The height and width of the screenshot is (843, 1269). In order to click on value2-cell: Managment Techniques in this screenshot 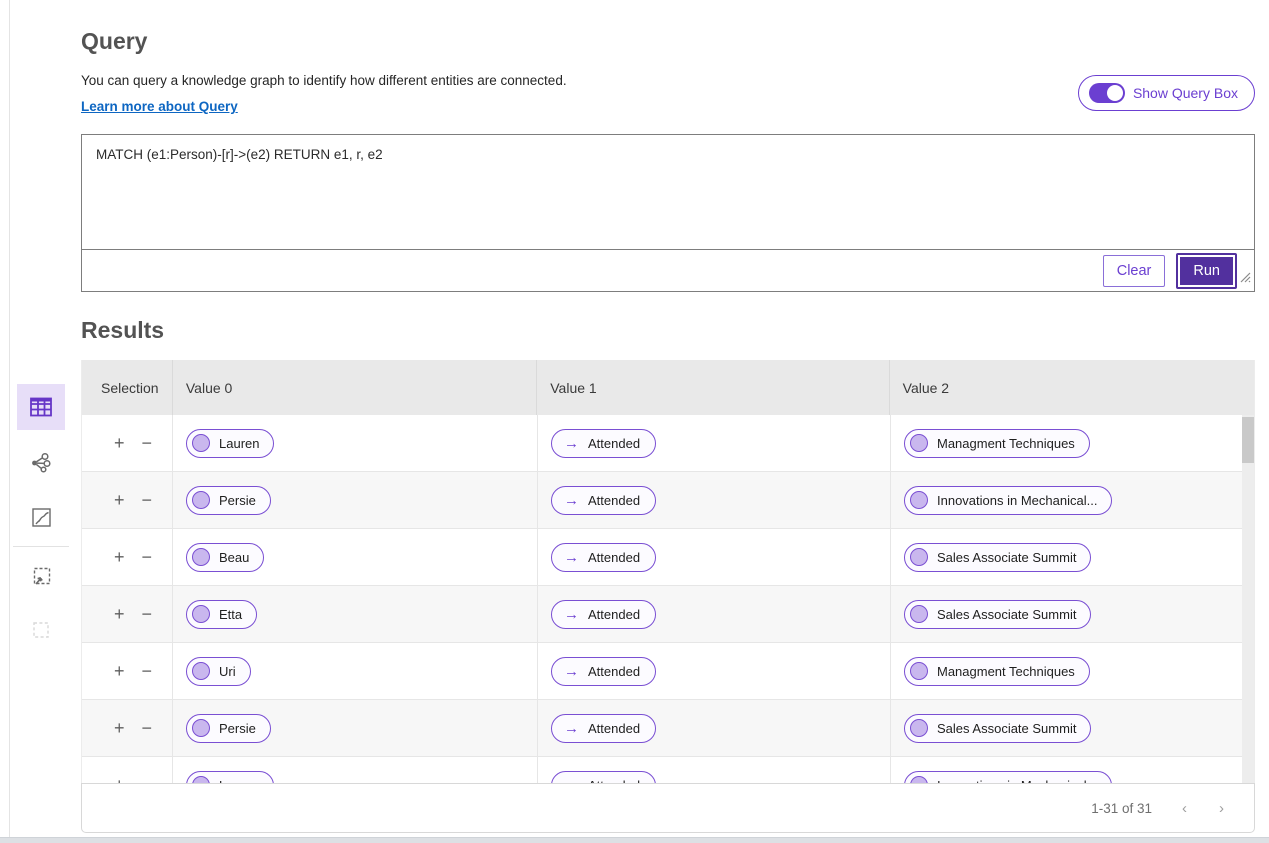, I will do `click(1067, 443)`.